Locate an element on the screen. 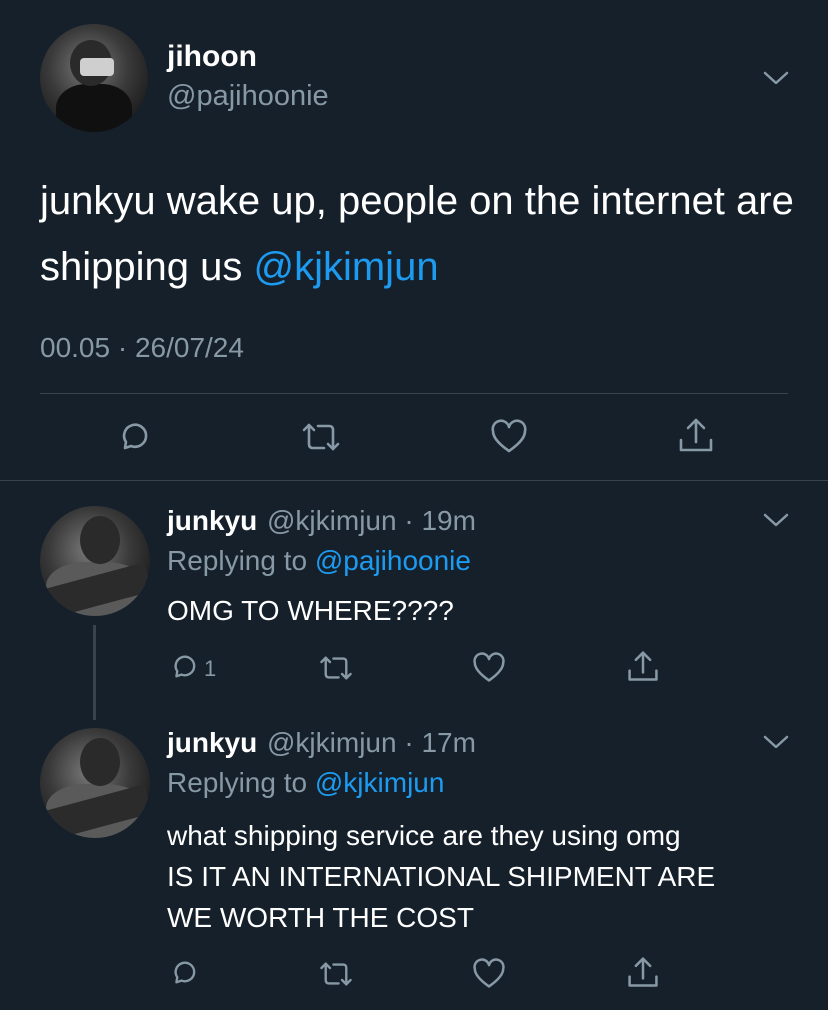 Image resolution: width=828 pixels, height=1010 pixels. mention-link: @pajihoonie is located at coordinates (393, 560).